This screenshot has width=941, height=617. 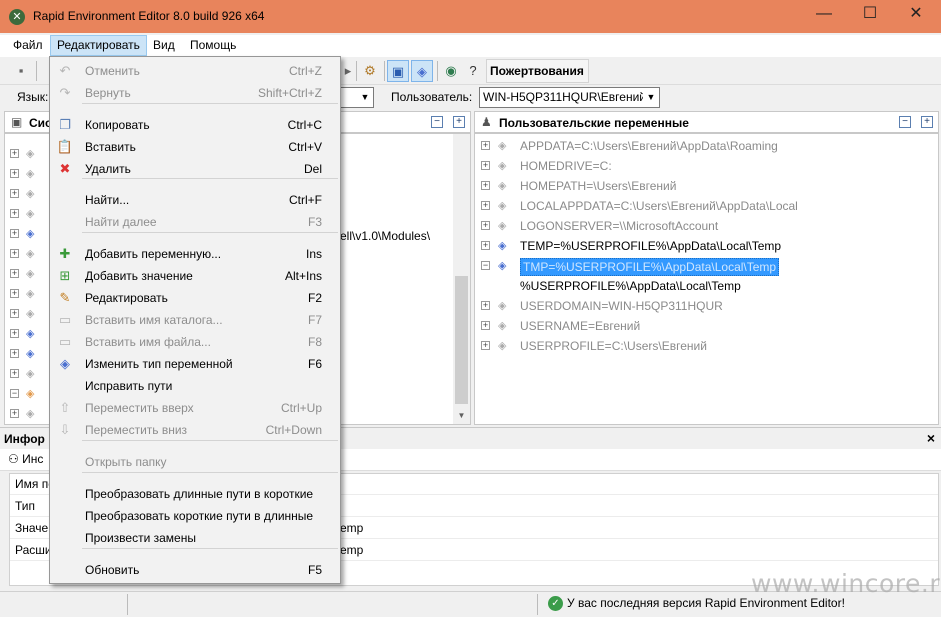 I want to click on user-select: WIN-H5QP311HQUR\Евгений [т ▼, so click(x=569, y=97).